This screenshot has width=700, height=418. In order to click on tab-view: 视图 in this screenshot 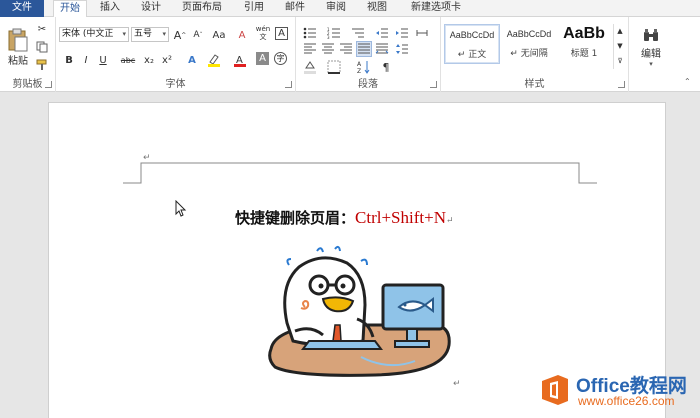, I will do `click(377, 8)`.